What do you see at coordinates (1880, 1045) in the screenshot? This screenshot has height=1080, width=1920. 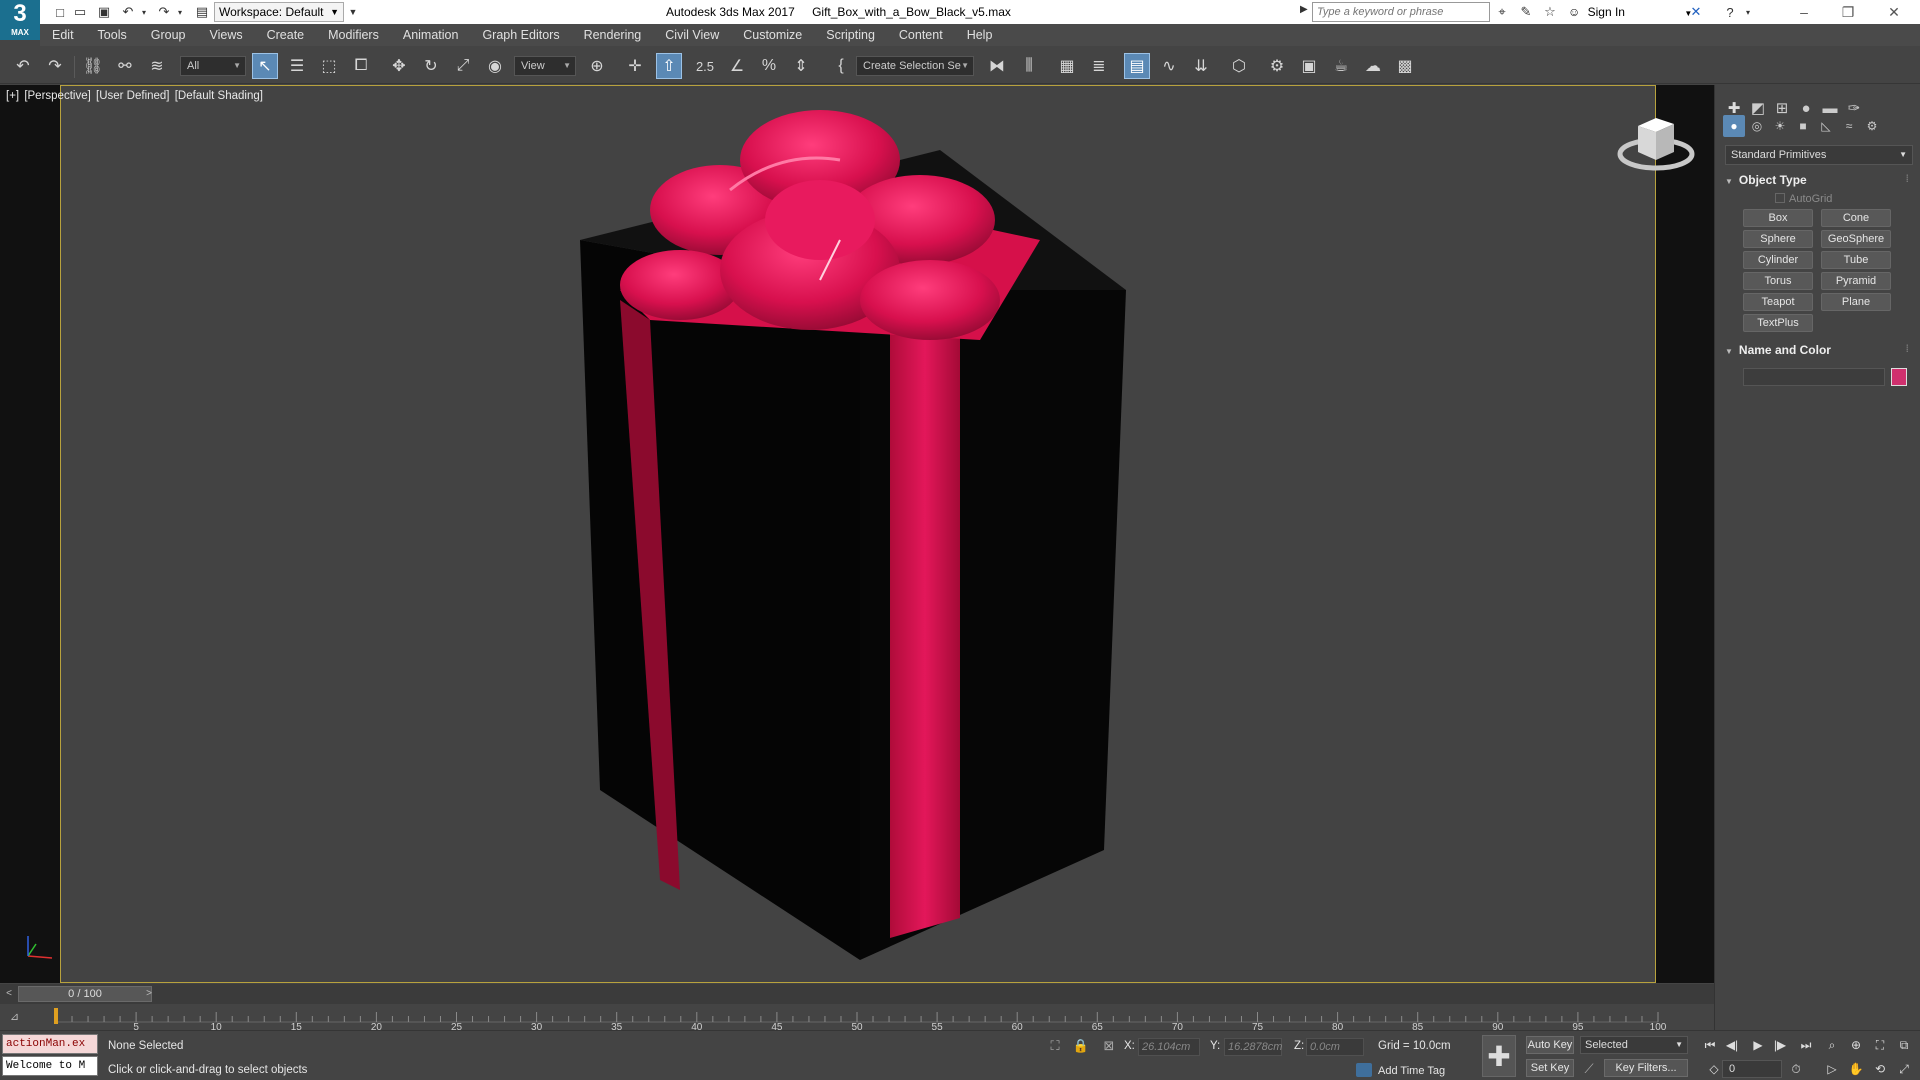 I see `zoom-extents-icon: ⛶` at bounding box center [1880, 1045].